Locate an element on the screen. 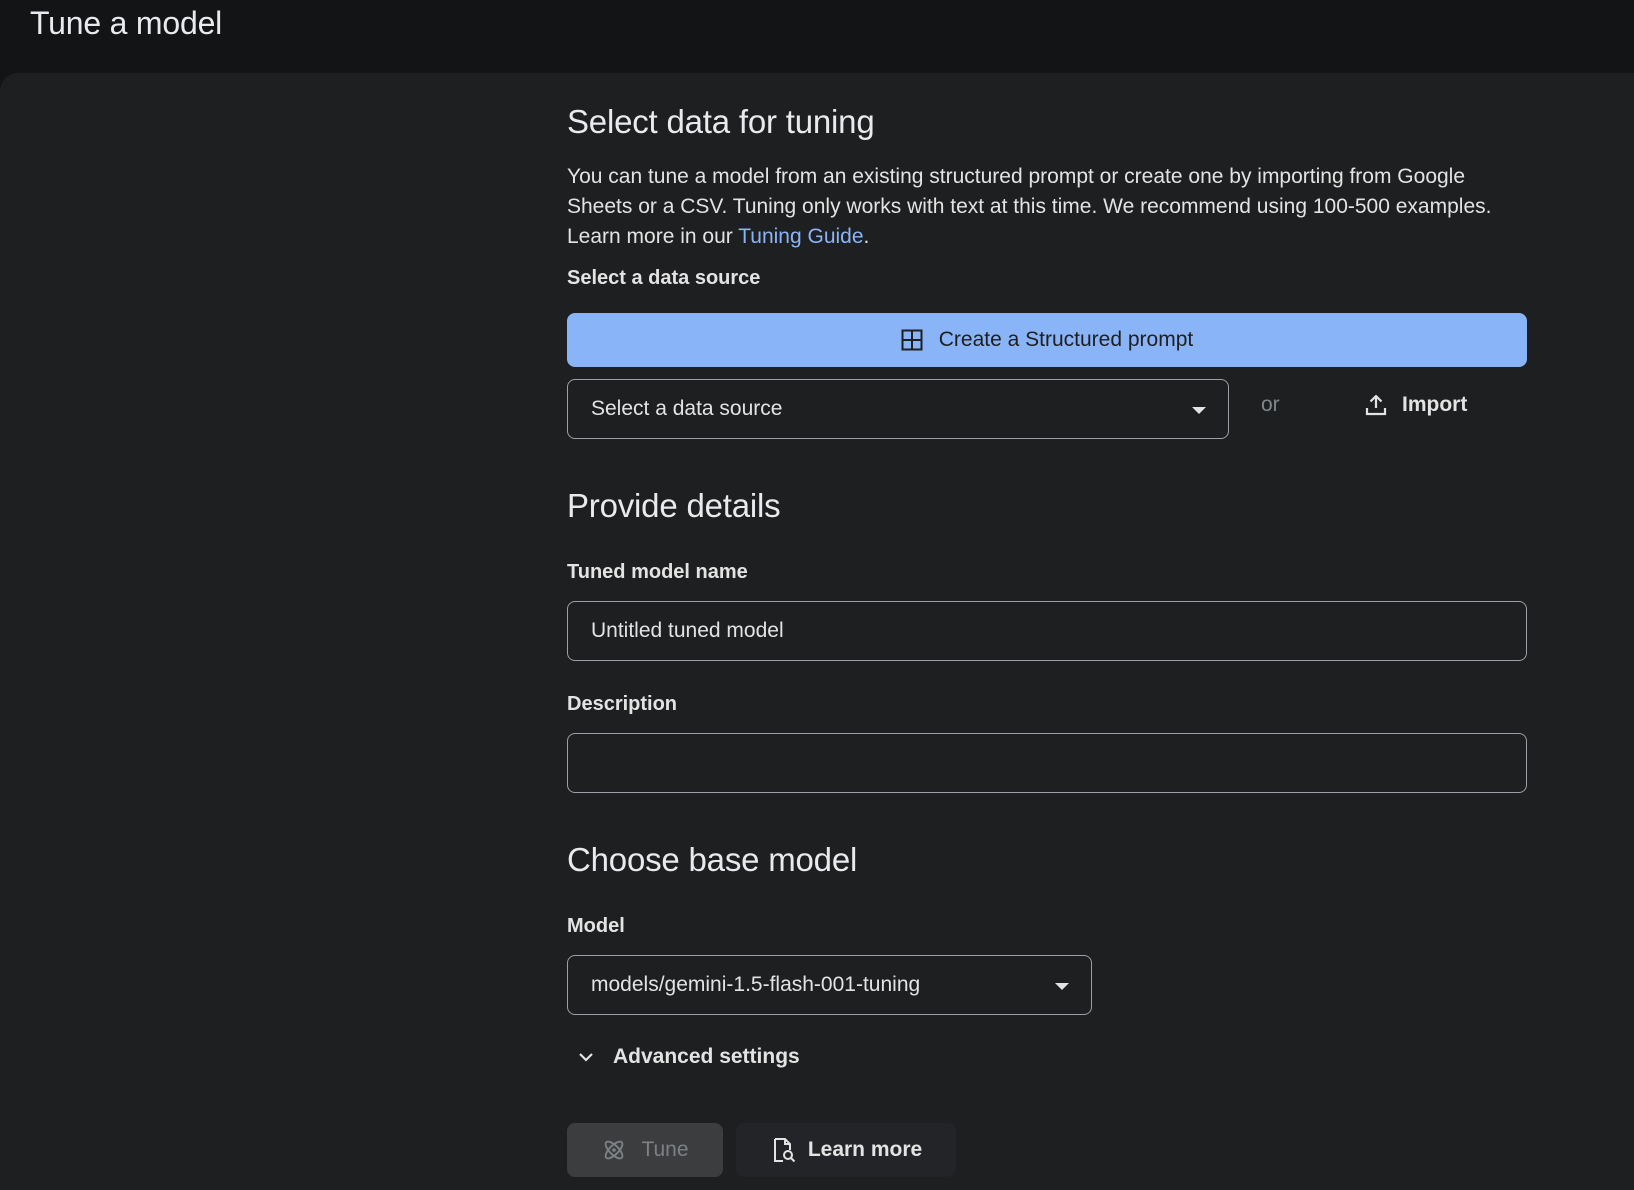 The width and height of the screenshot is (1634, 1190). page-title: Tune a model is located at coordinates (126, 23).